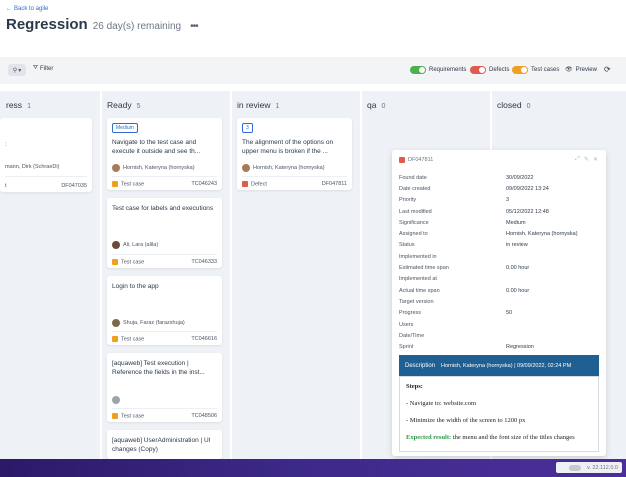  Describe the element at coordinates (420, 365) in the screenshot. I see `description-label: Description` at that location.